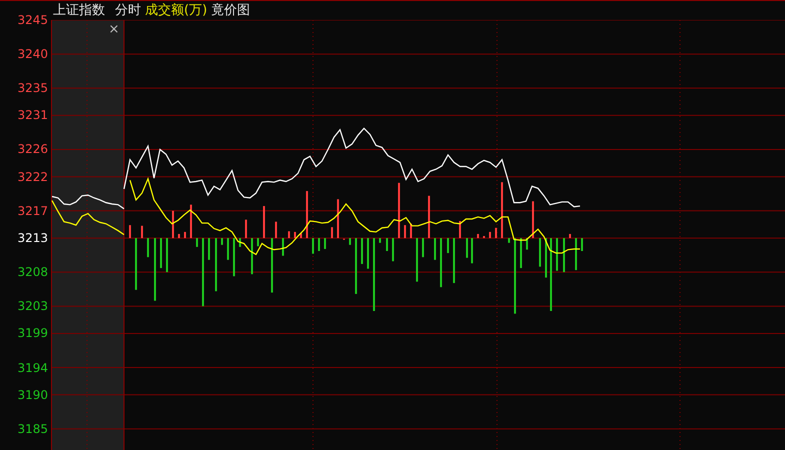 The image size is (785, 450). I want to click on axis-label: 3222, so click(32, 177).